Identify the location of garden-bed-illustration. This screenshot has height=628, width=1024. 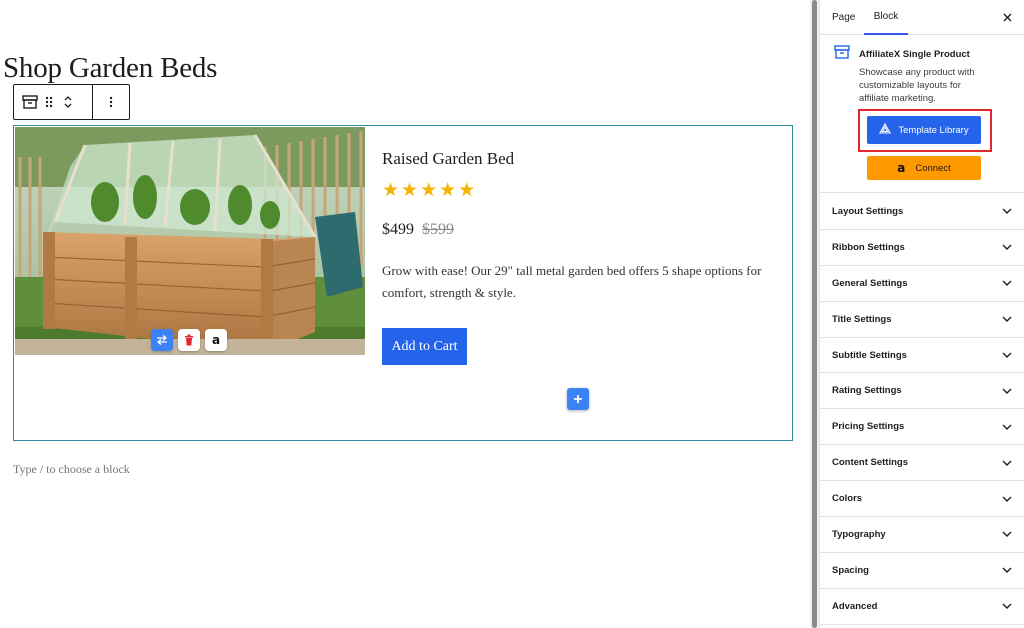
(190, 241).